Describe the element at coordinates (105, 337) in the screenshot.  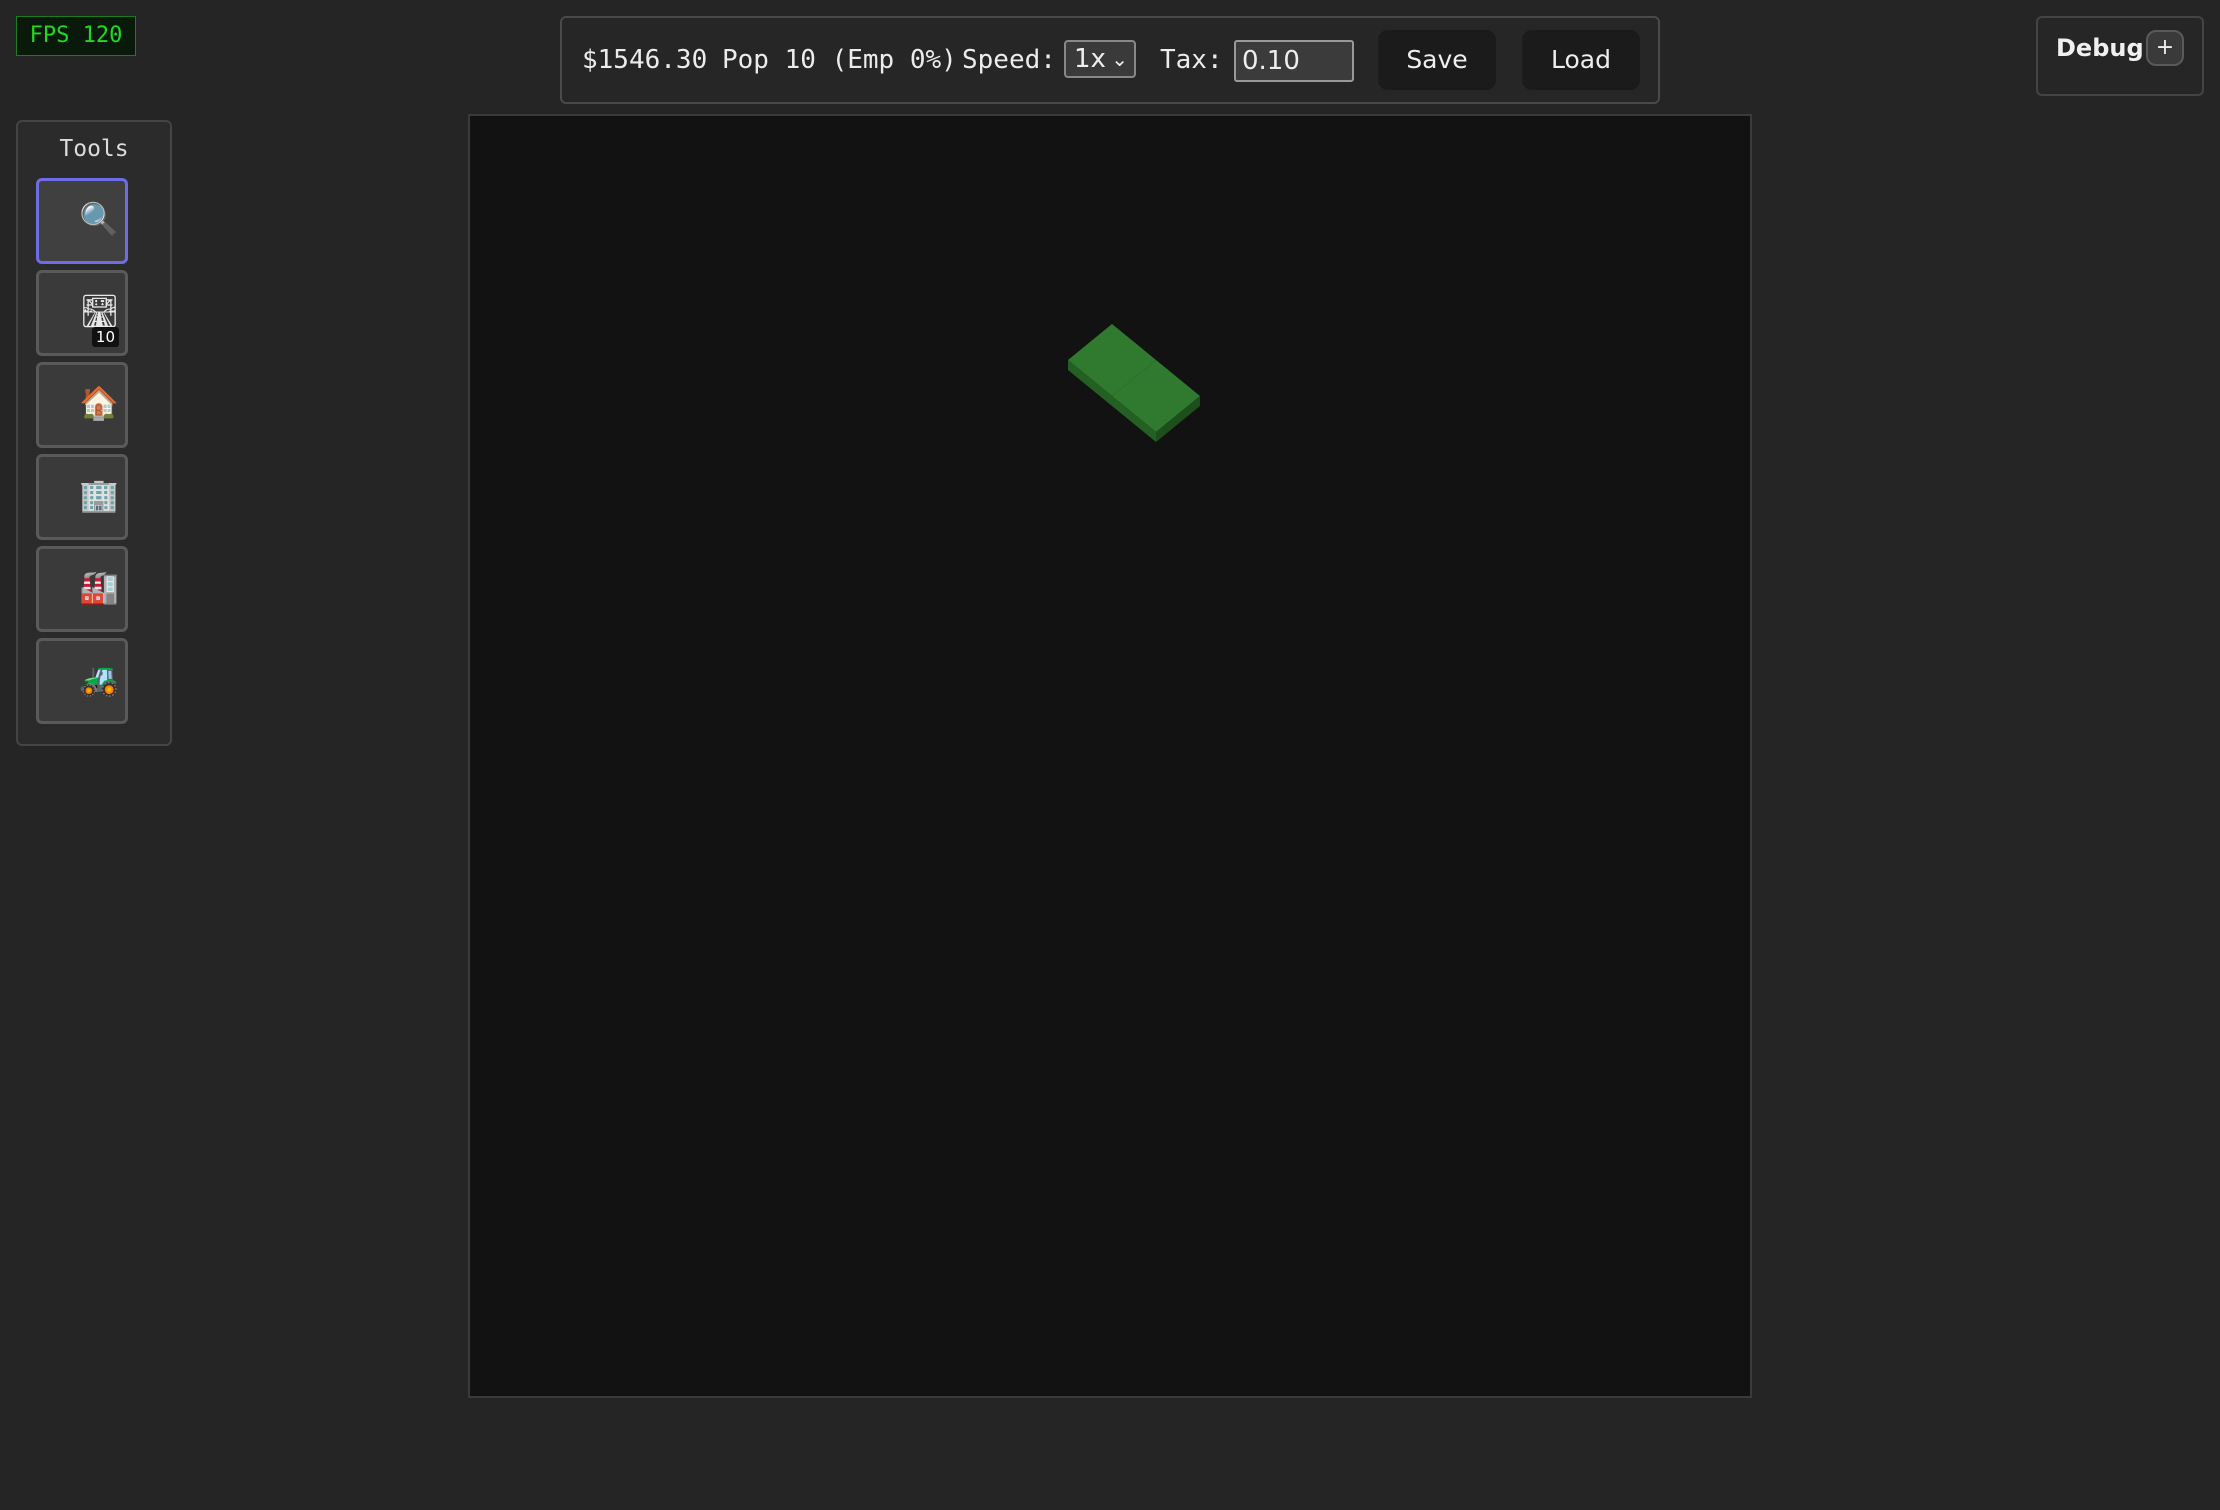
I see `road-count-badge: 10` at that location.